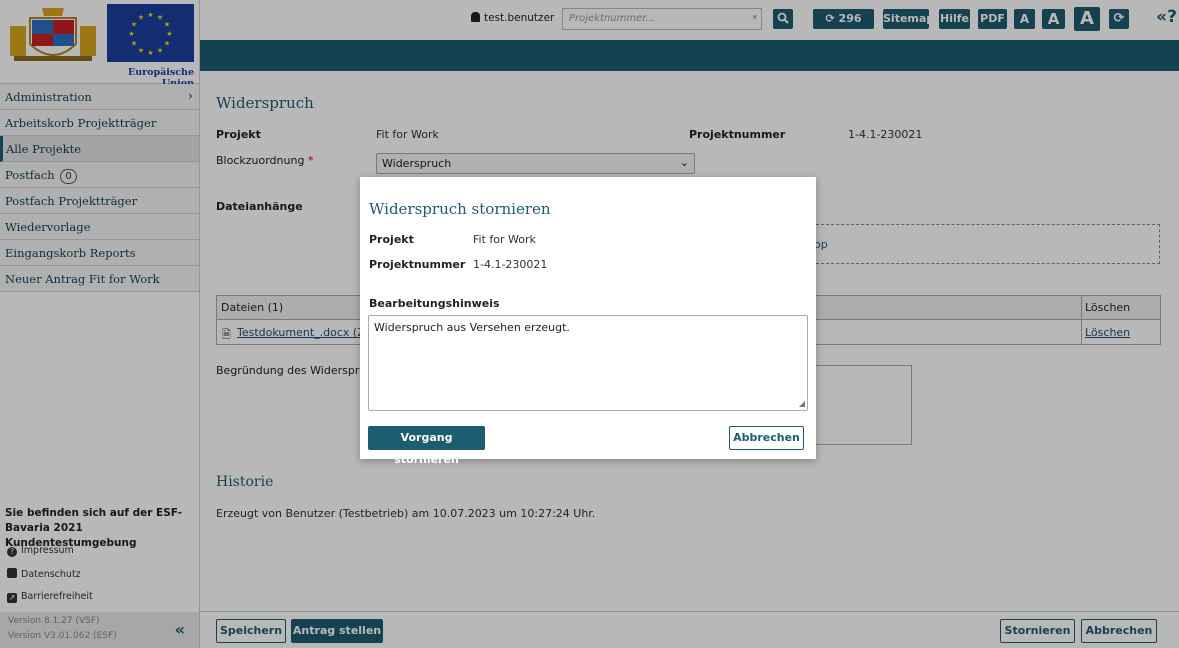 Image resolution: width=1179 pixels, height=648 pixels. Describe the element at coordinates (426, 446) in the screenshot. I see `confirm-cancel-button: Vorgang stornieren` at that location.